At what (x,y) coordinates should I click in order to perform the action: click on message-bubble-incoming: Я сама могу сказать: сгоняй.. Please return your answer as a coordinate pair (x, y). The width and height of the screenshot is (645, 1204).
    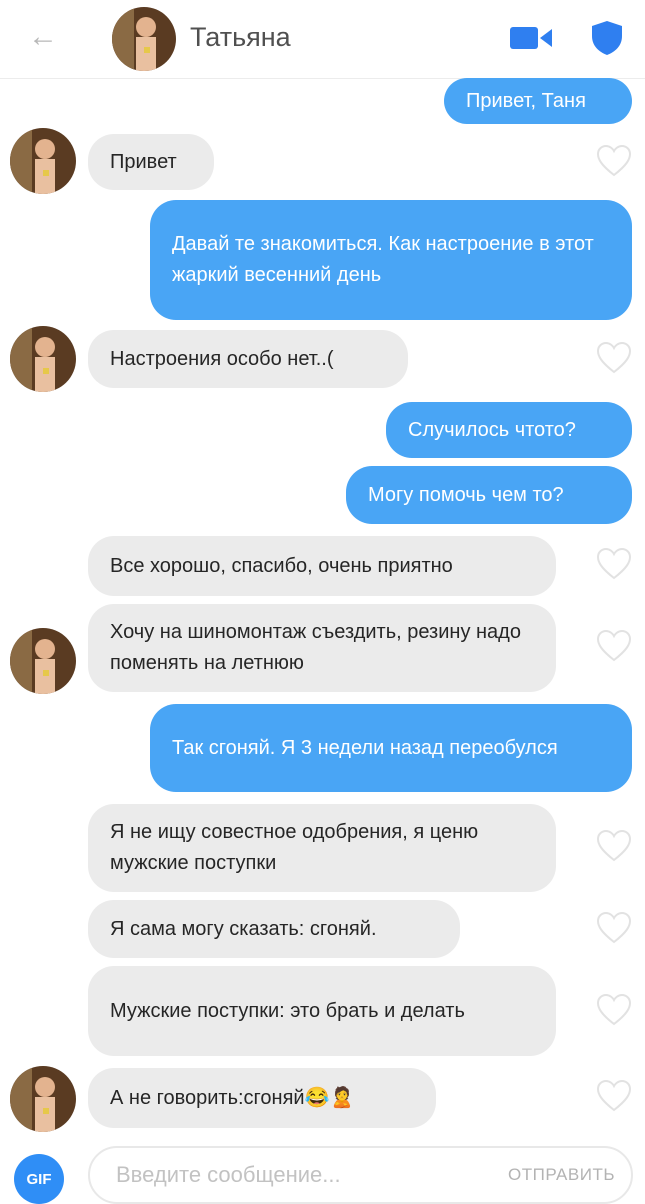
    Looking at the image, I should click on (274, 929).